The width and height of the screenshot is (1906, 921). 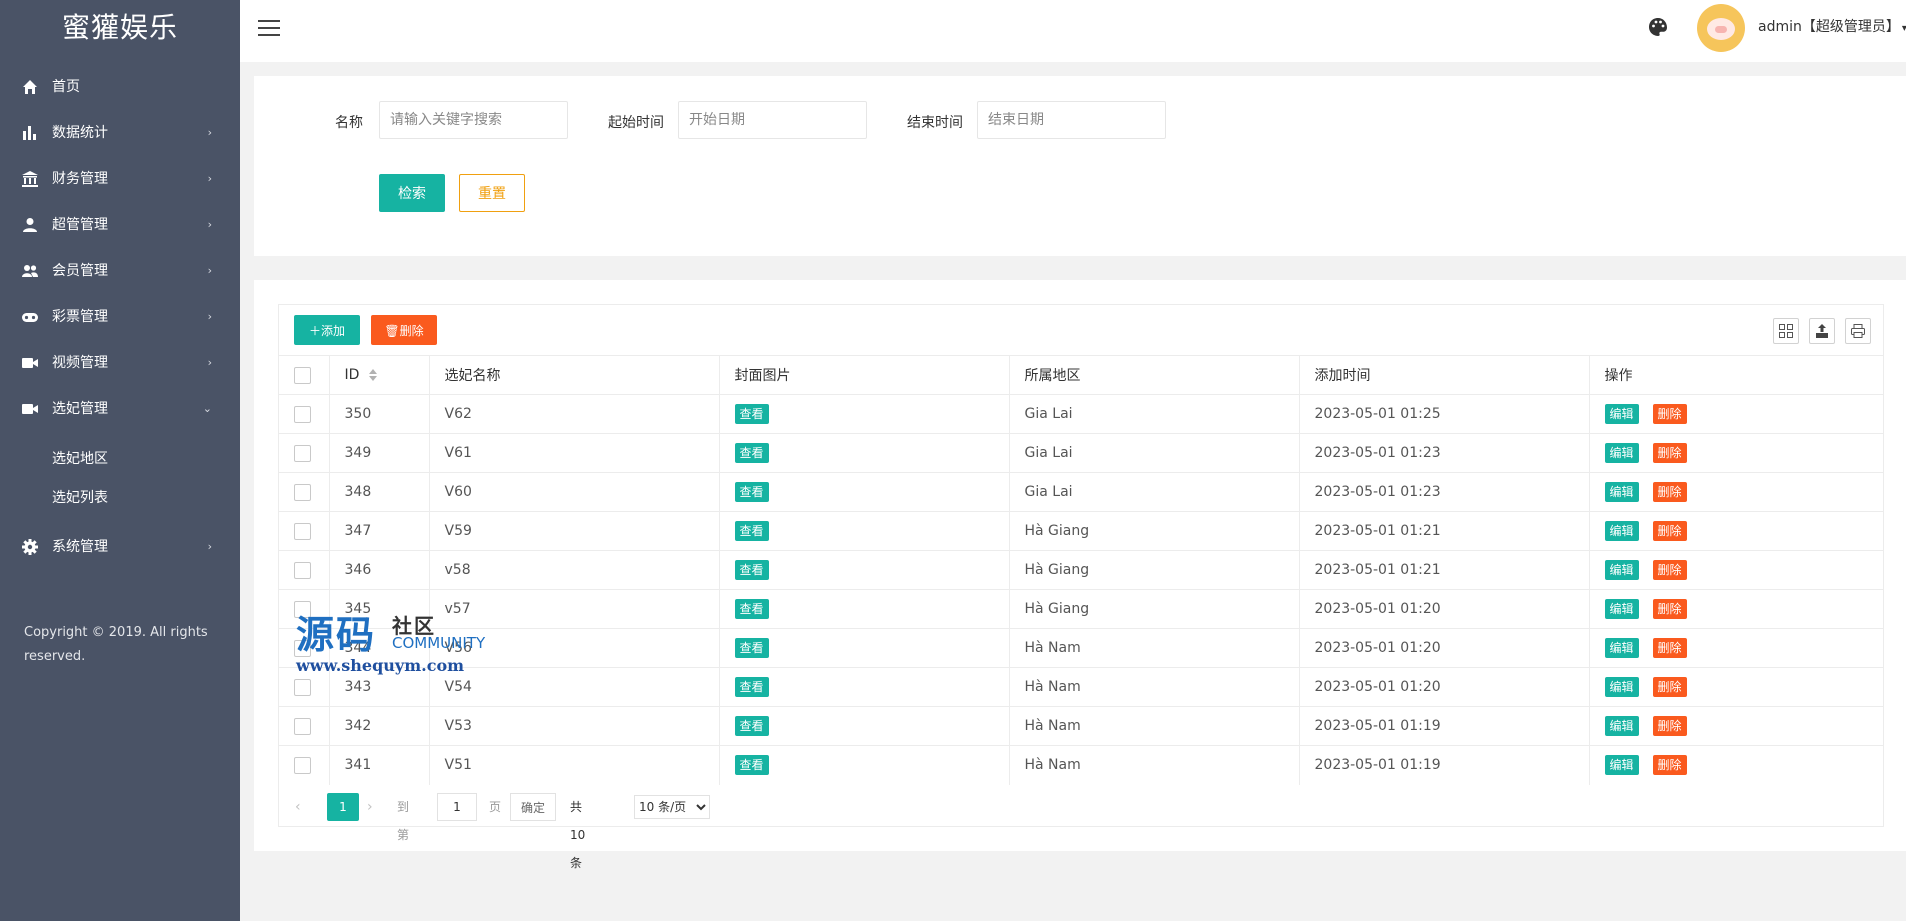 I want to click on cell-id: 347, so click(x=379, y=531).